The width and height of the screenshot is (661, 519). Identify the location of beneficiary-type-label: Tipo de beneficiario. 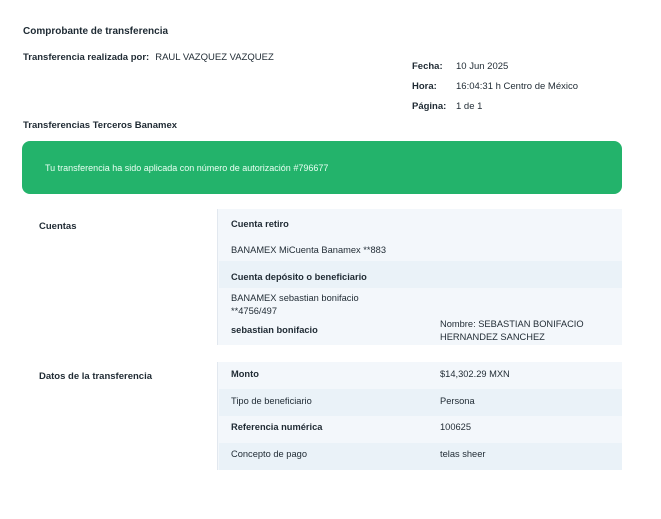
(271, 401).